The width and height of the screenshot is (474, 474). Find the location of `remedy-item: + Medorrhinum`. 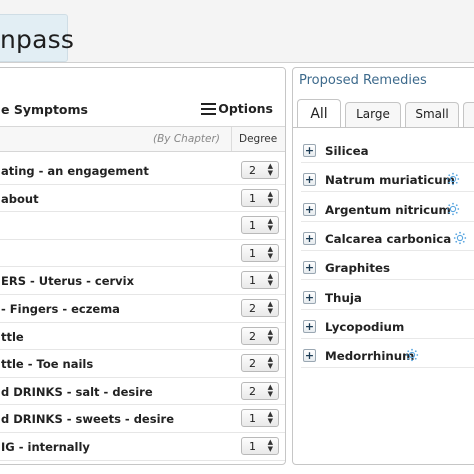

remedy-item: + Medorrhinum is located at coordinates (387, 356).